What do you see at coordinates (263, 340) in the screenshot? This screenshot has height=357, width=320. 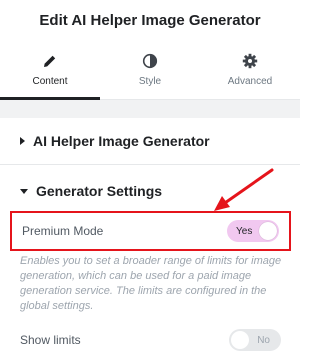 I see `show-limits-toggle-text: No` at bounding box center [263, 340].